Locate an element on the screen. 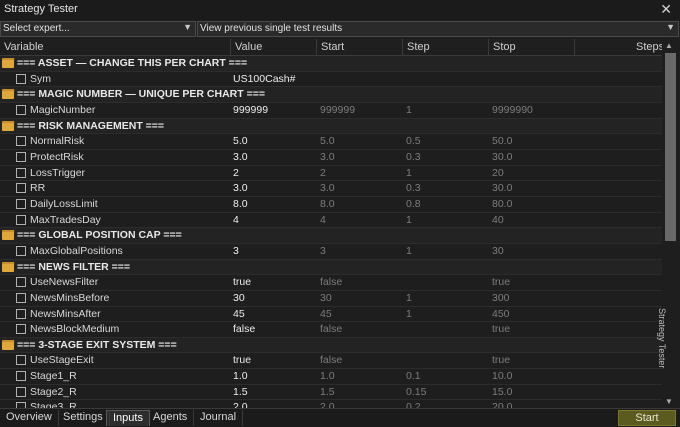 This screenshot has height=427, width=680. param-stop: 80.0 is located at coordinates (502, 204).